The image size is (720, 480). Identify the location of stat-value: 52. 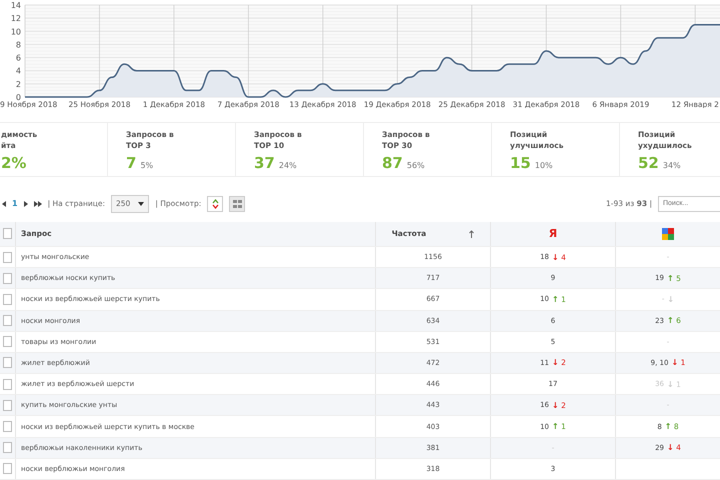
(648, 163).